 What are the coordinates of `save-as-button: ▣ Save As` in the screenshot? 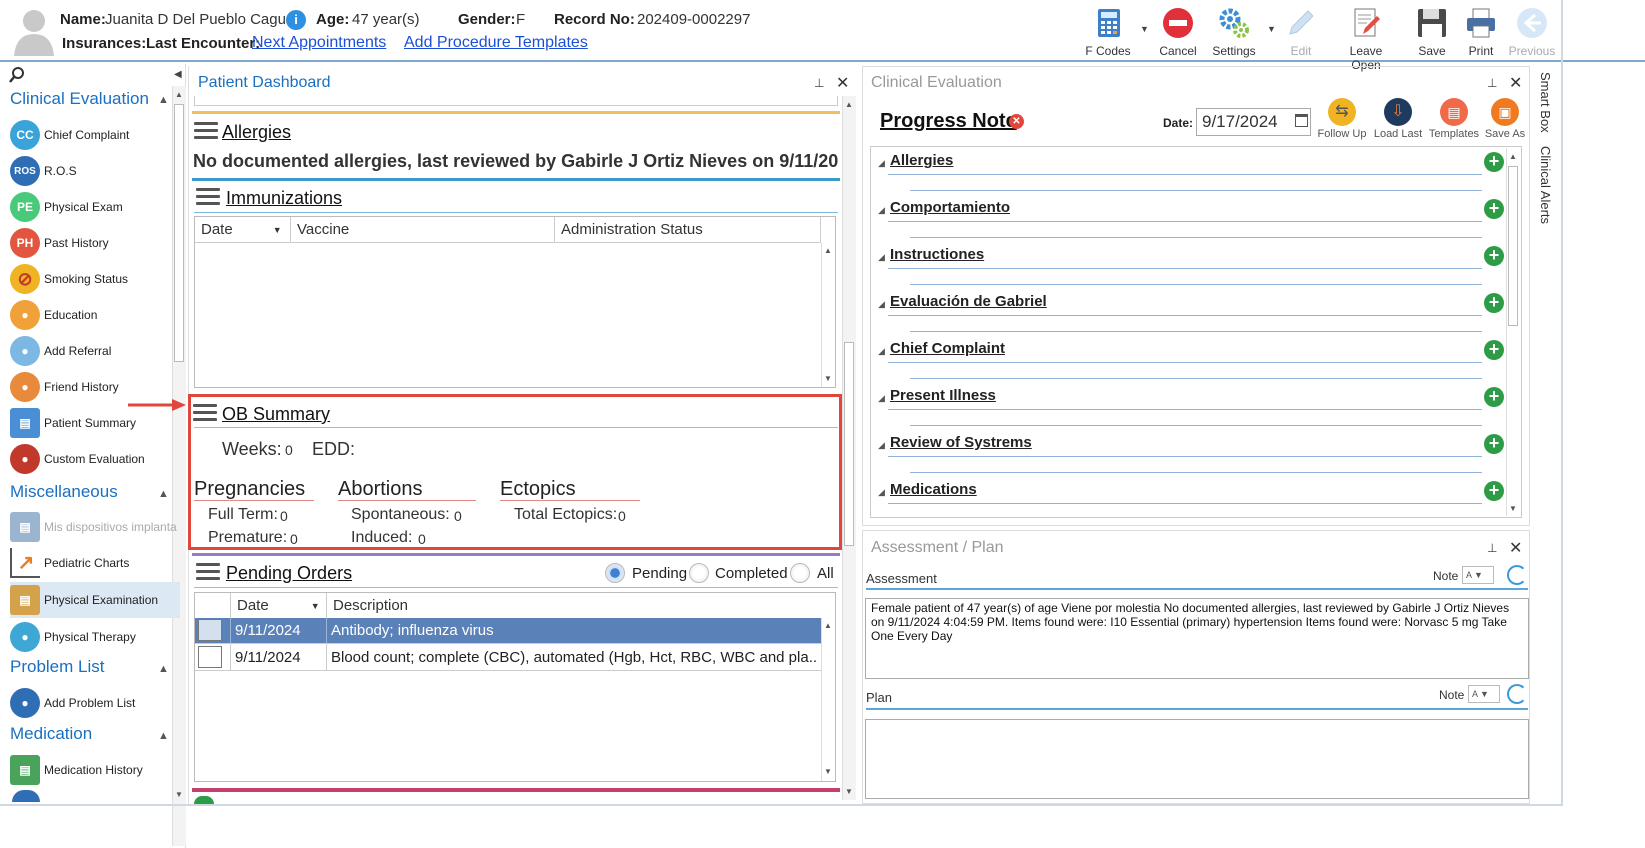 It's located at (1505, 121).